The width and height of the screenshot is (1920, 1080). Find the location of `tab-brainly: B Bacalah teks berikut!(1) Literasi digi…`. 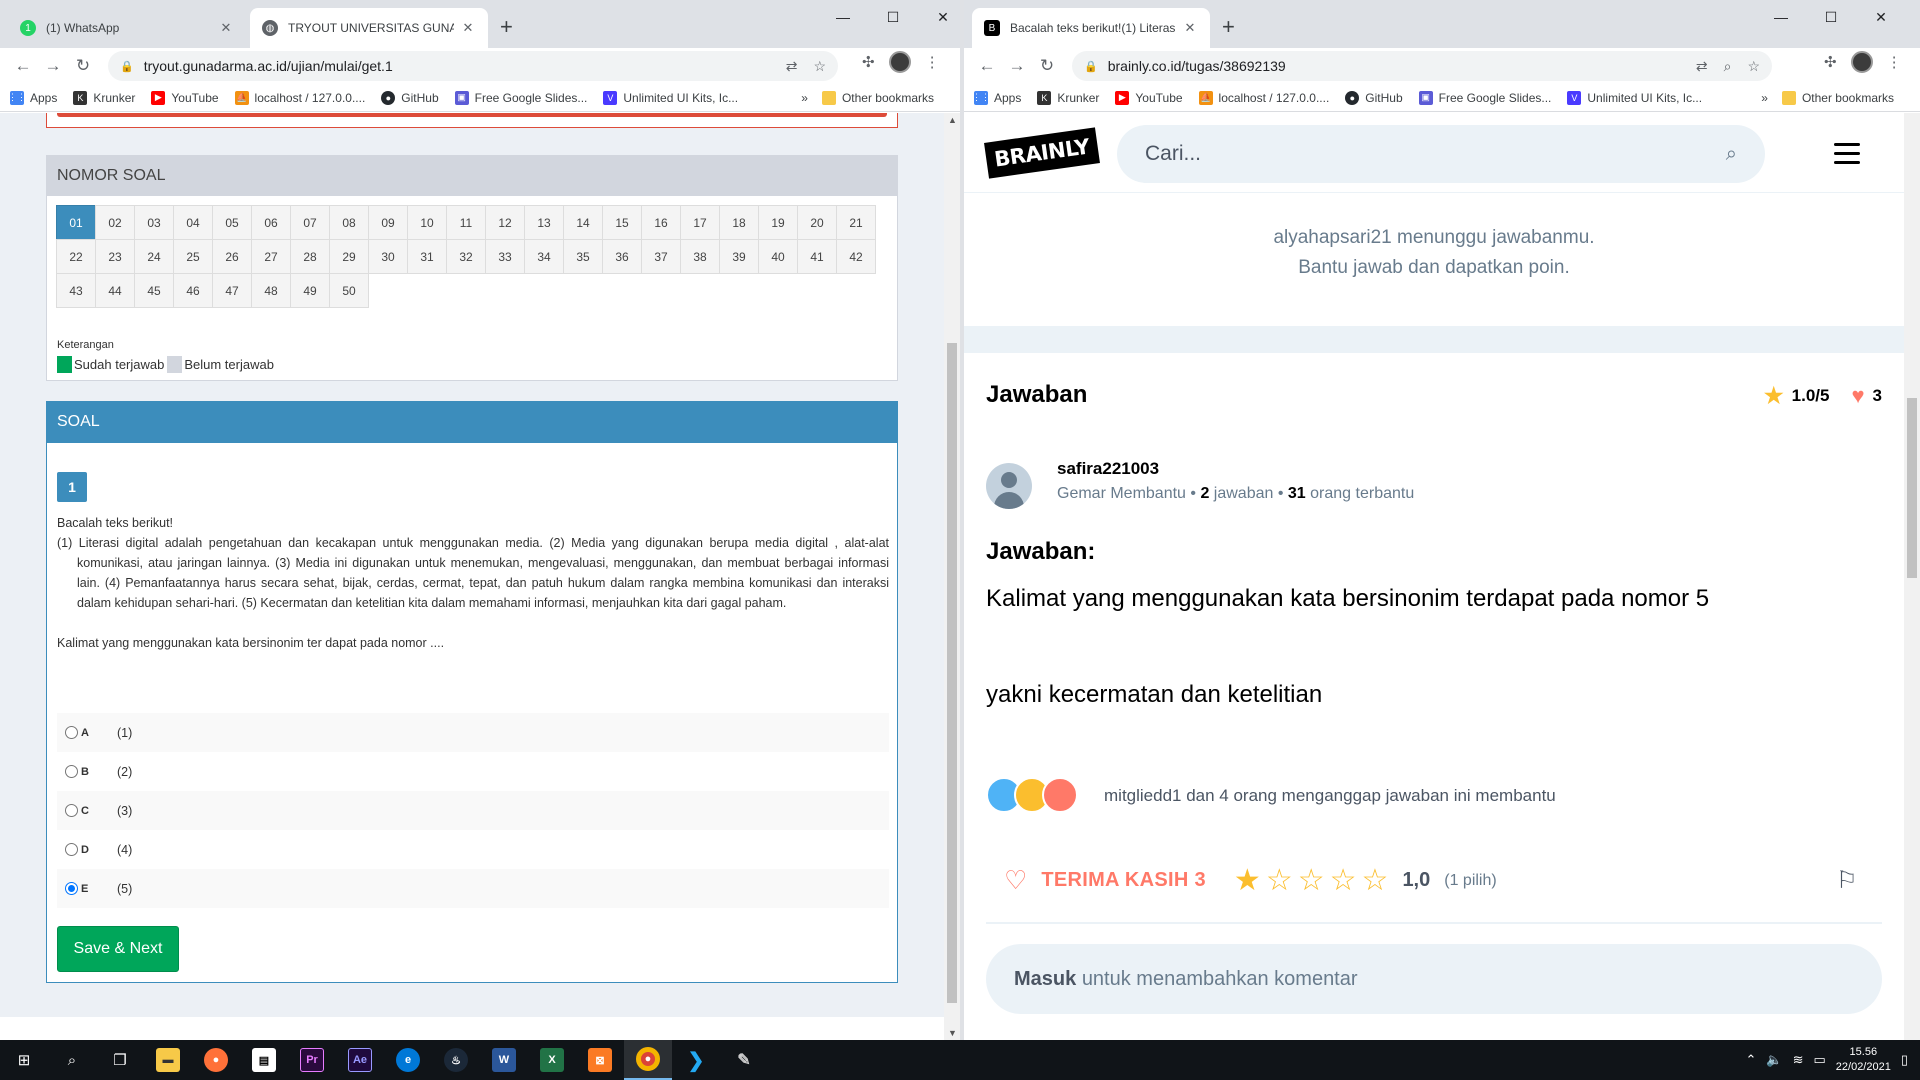

tab-brainly: B Bacalah teks berikut!(1) Literasi digi… is located at coordinates (1091, 28).